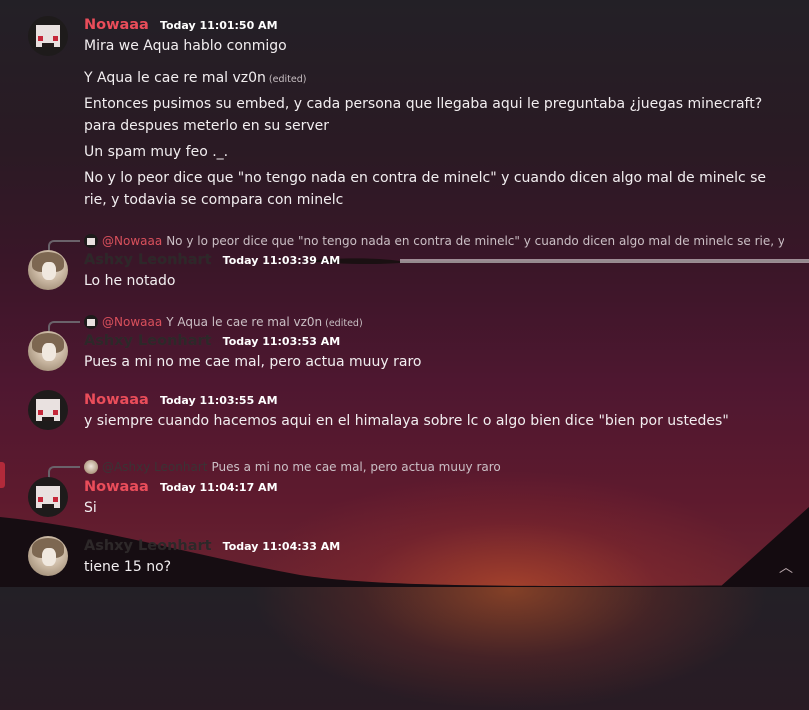 The height and width of the screenshot is (710, 809). What do you see at coordinates (434, 322) in the screenshot?
I see `reply-preview: @Nowaaa Y Aqua le cae re mal vz0n (edited)` at bounding box center [434, 322].